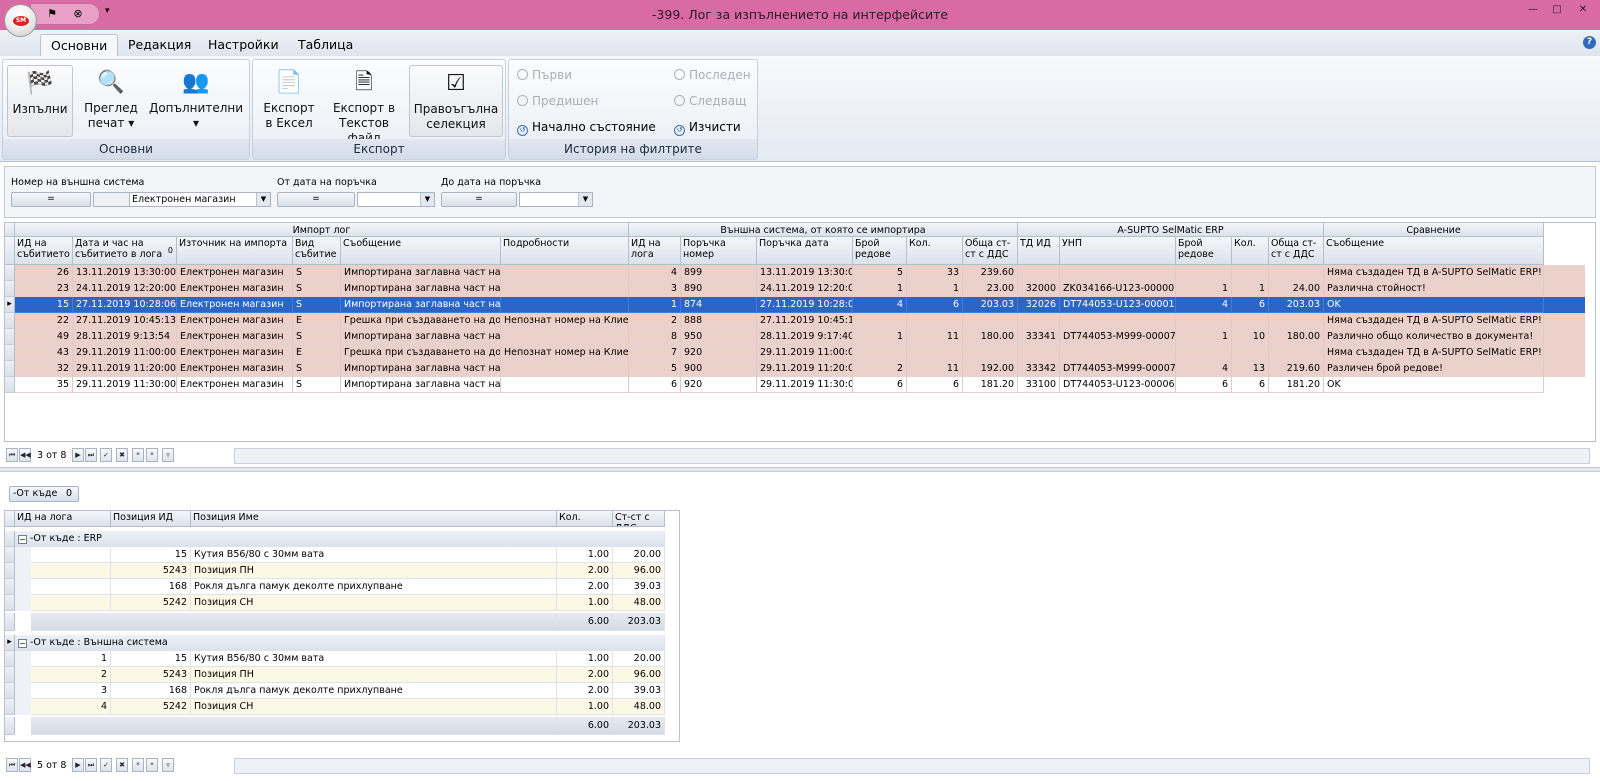  What do you see at coordinates (639, 519) in the screenshot?
I see `column-header: Ст-ст с ДДС` at bounding box center [639, 519].